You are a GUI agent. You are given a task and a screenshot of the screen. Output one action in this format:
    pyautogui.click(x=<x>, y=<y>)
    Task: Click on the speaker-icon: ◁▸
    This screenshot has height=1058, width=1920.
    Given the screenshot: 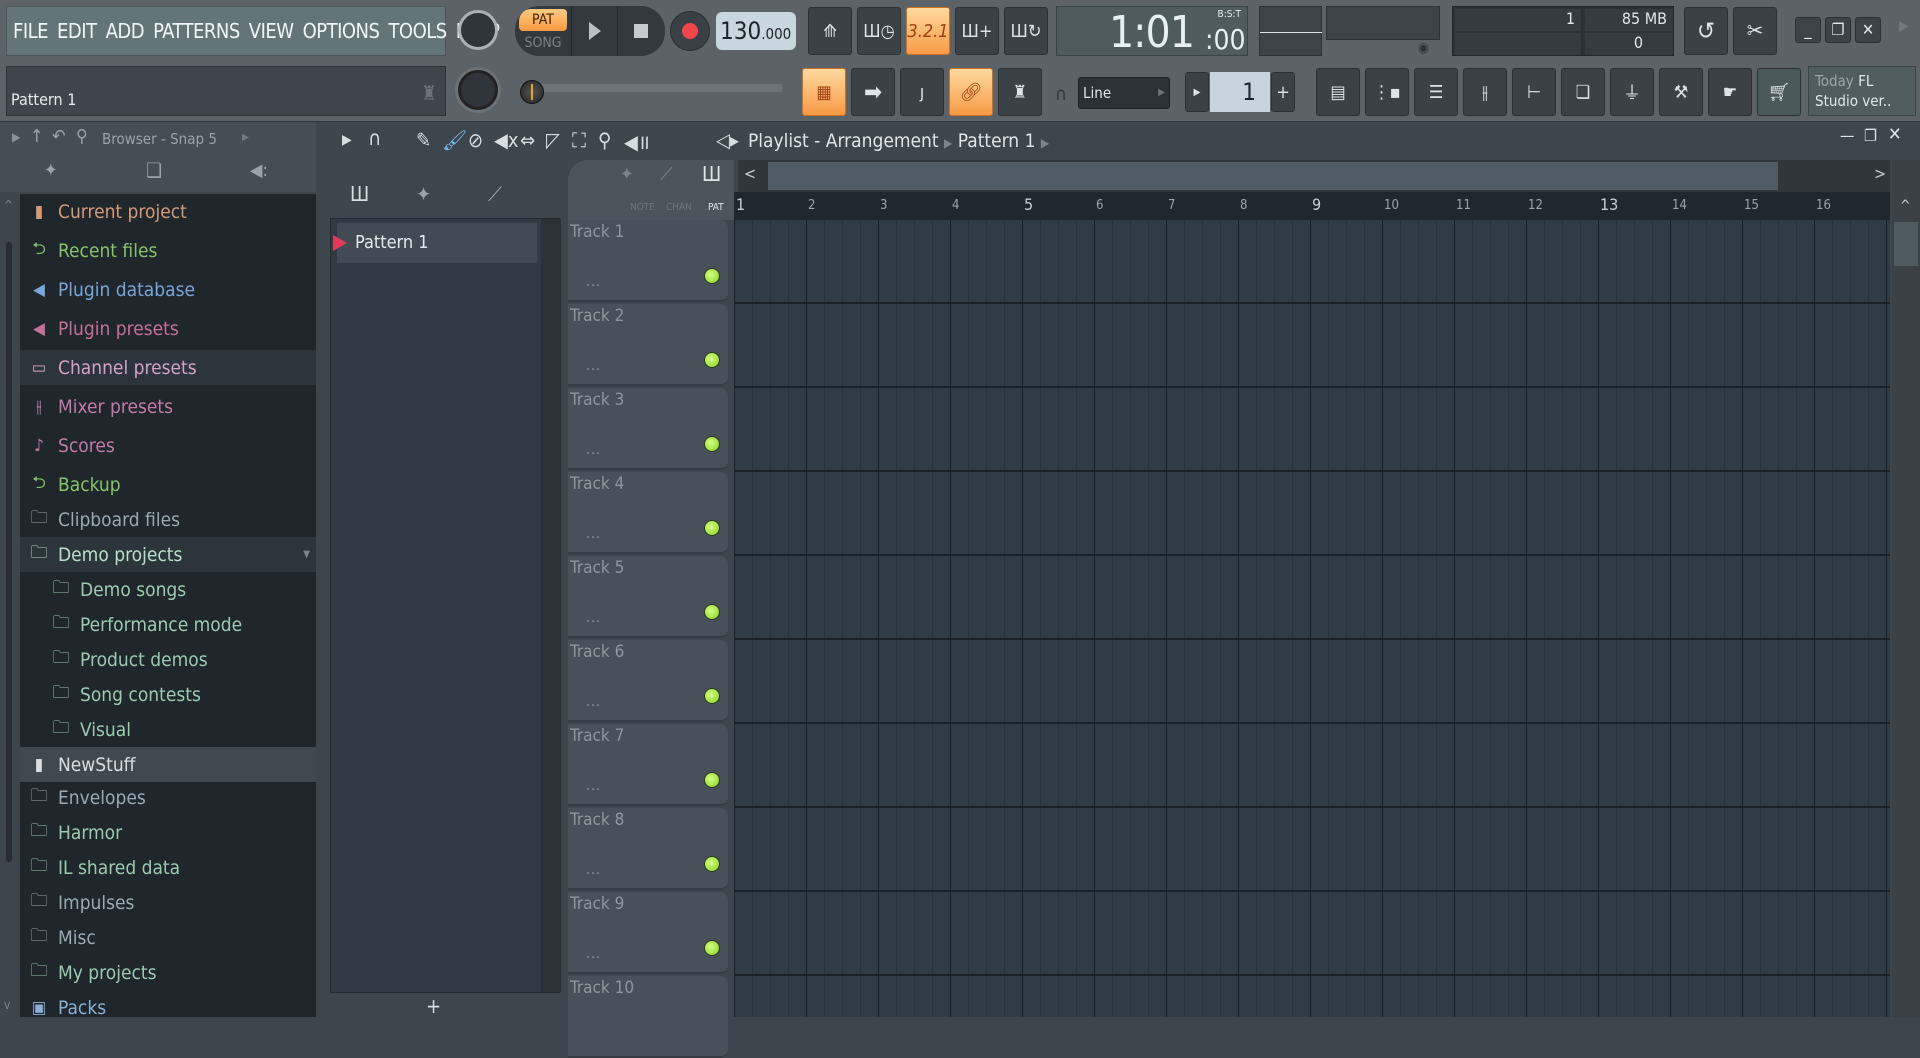 What is the action you would take?
    pyautogui.click(x=727, y=140)
    